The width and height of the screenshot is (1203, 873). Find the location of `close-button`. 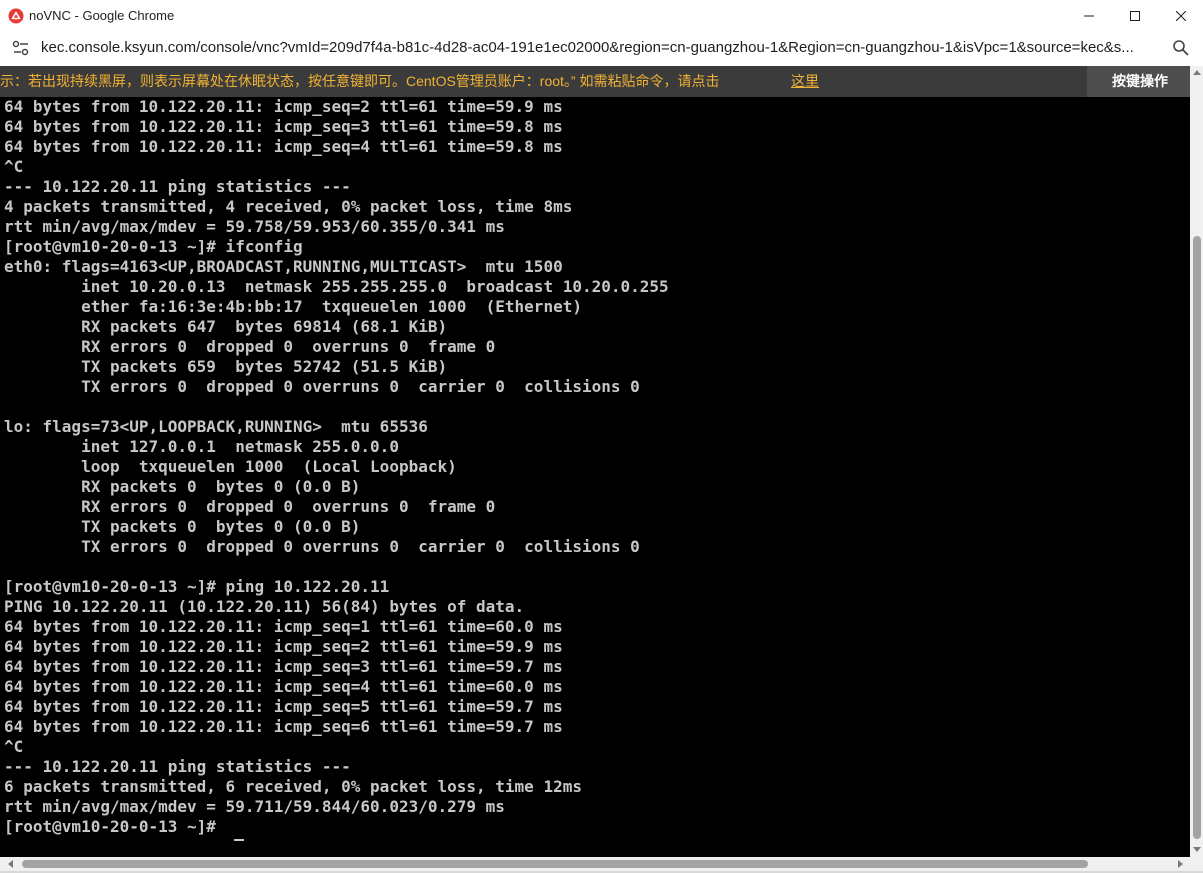

close-button is located at coordinates (1180, 16).